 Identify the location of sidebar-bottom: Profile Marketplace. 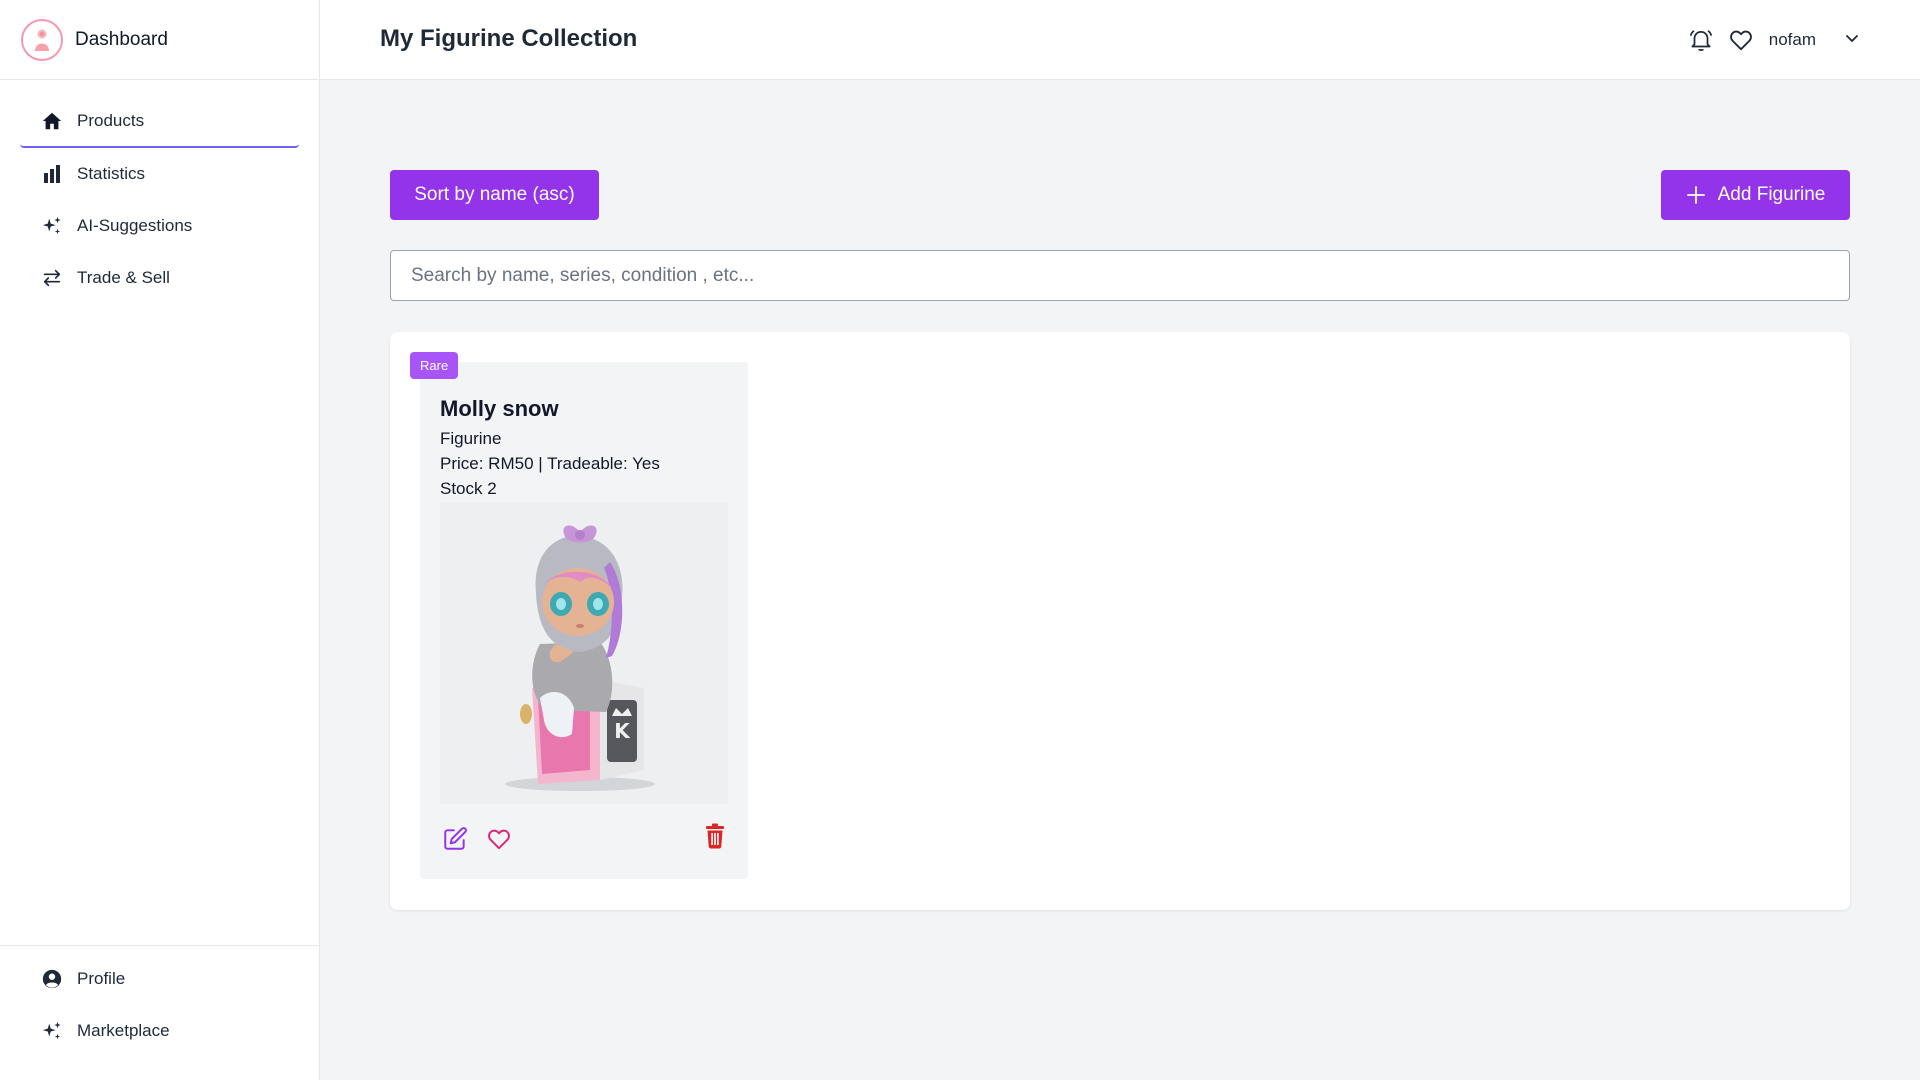
(159, 1012).